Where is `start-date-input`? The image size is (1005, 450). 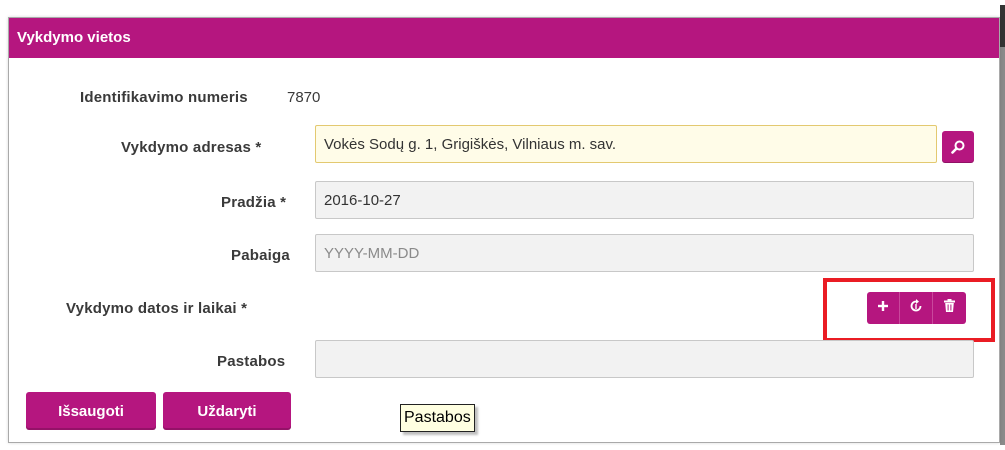 start-date-input is located at coordinates (644, 200).